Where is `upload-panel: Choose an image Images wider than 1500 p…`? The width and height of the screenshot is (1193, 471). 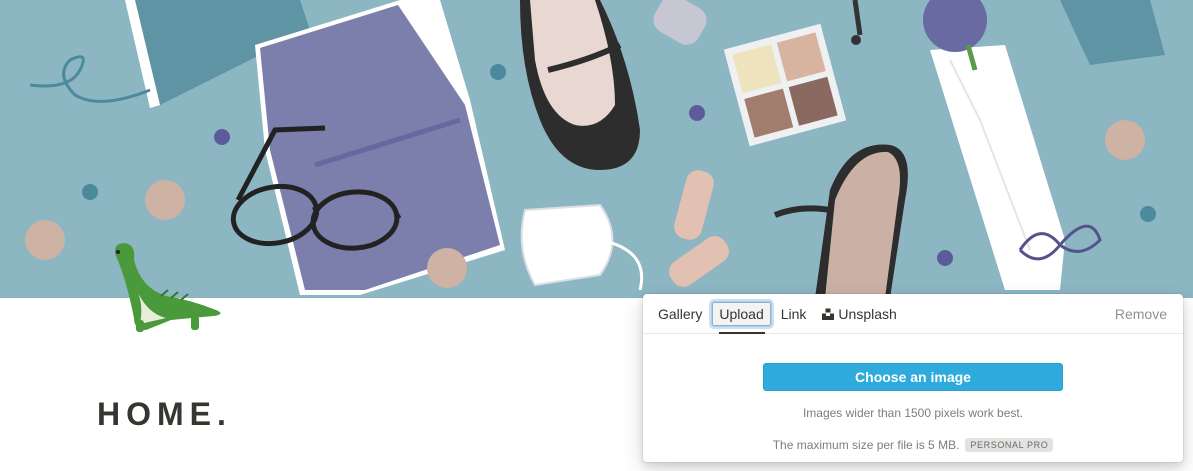
upload-panel: Choose an image Images wider than 1500 p… is located at coordinates (913, 398).